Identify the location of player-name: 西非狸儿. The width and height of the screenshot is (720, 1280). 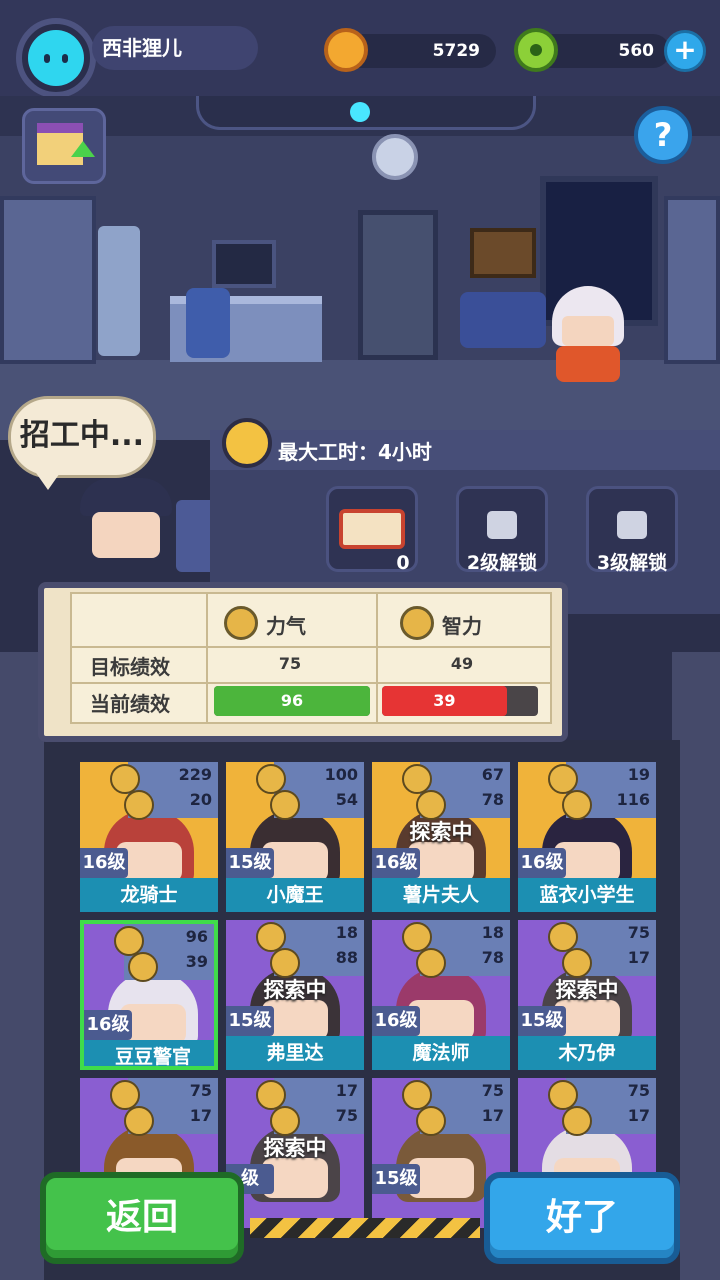
(175, 48).